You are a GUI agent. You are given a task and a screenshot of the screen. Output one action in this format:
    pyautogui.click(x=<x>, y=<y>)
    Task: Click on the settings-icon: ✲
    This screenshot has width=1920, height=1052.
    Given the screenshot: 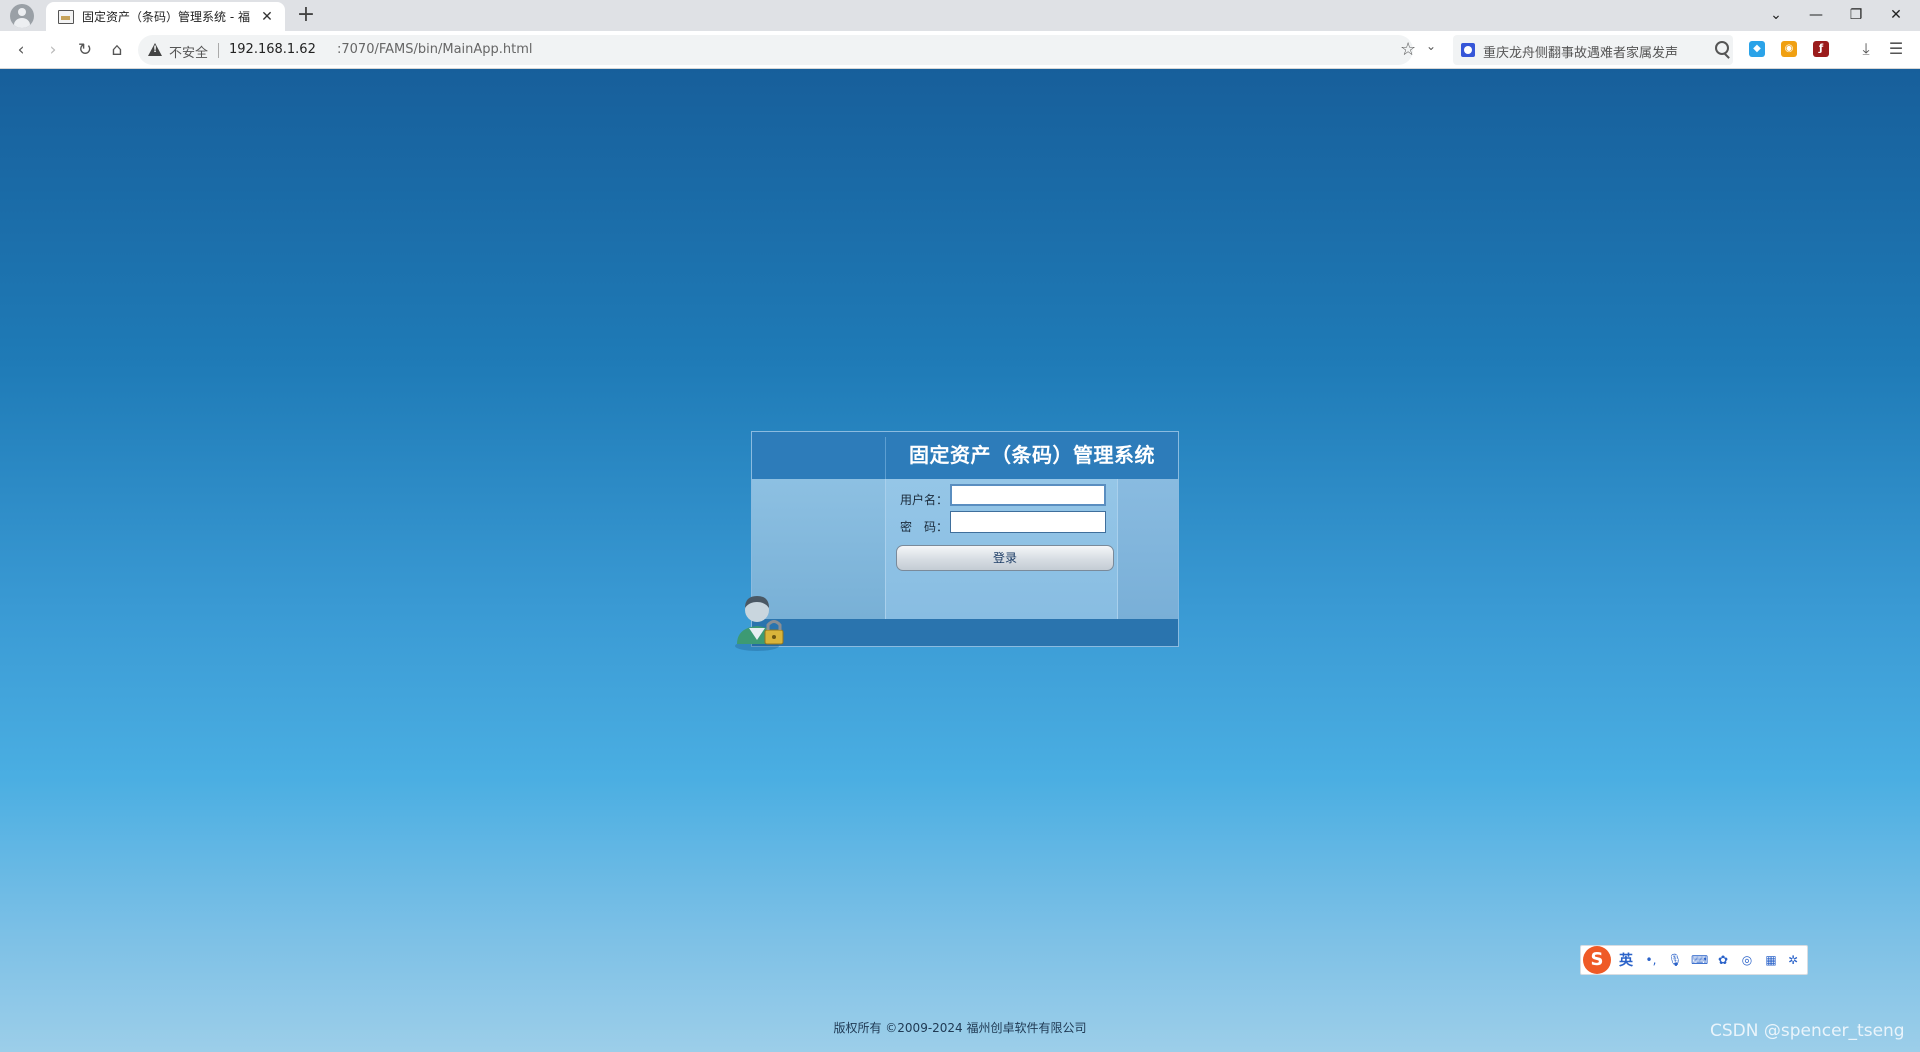 What is the action you would take?
    pyautogui.click(x=1793, y=960)
    